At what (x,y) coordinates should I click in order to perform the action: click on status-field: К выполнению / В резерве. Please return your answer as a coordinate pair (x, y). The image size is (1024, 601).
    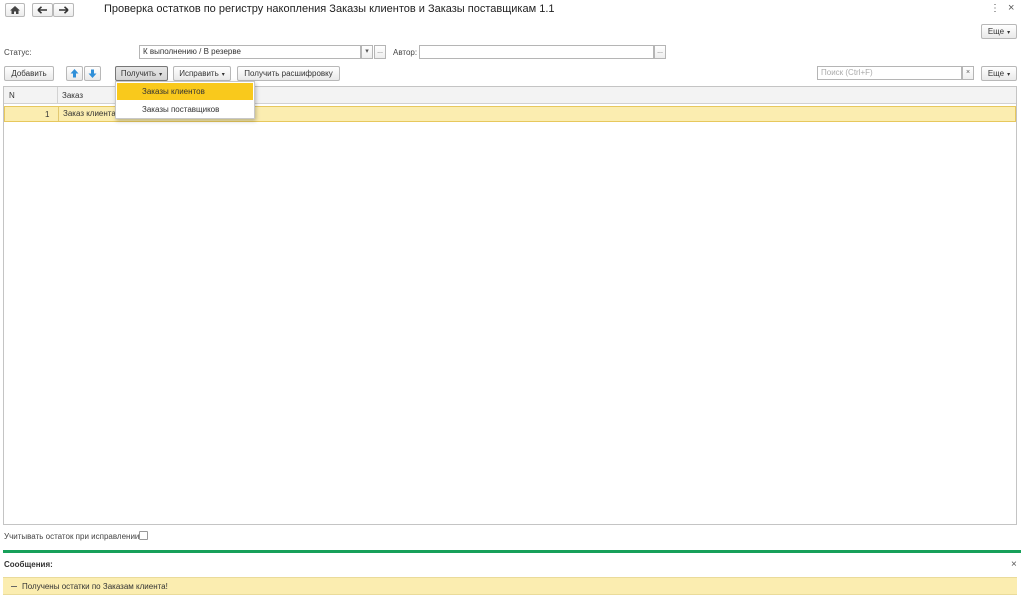
    Looking at the image, I should click on (250, 52).